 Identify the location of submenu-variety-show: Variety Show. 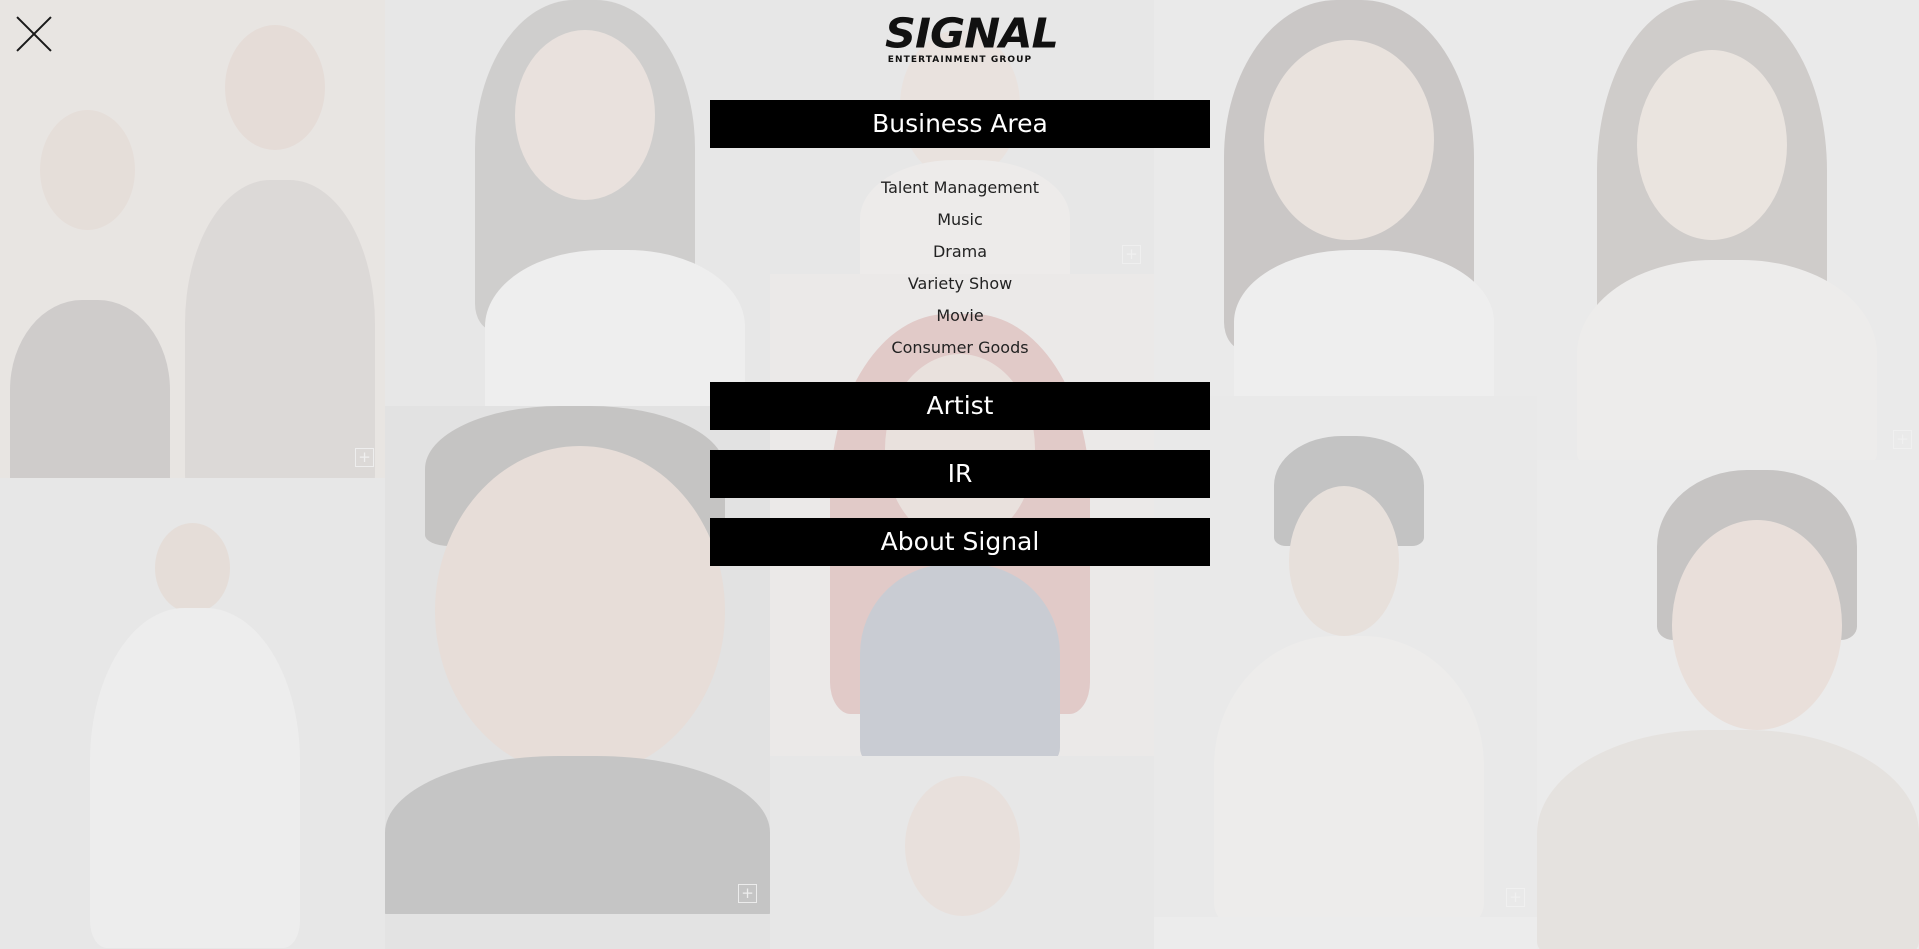
(960, 284).